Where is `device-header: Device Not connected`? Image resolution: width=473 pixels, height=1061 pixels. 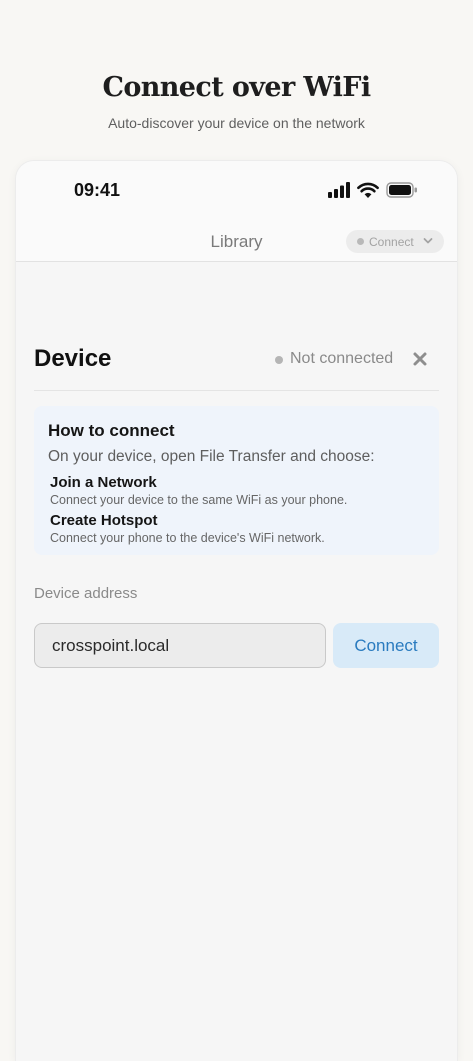
device-header: Device Not connected is located at coordinates (236, 366).